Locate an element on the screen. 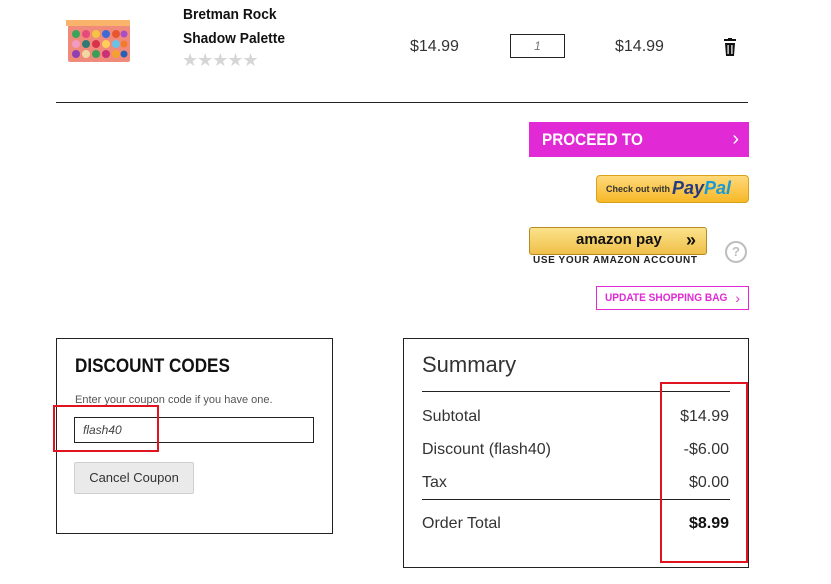  discount-title: DISCOUNT CODES is located at coordinates (152, 366).